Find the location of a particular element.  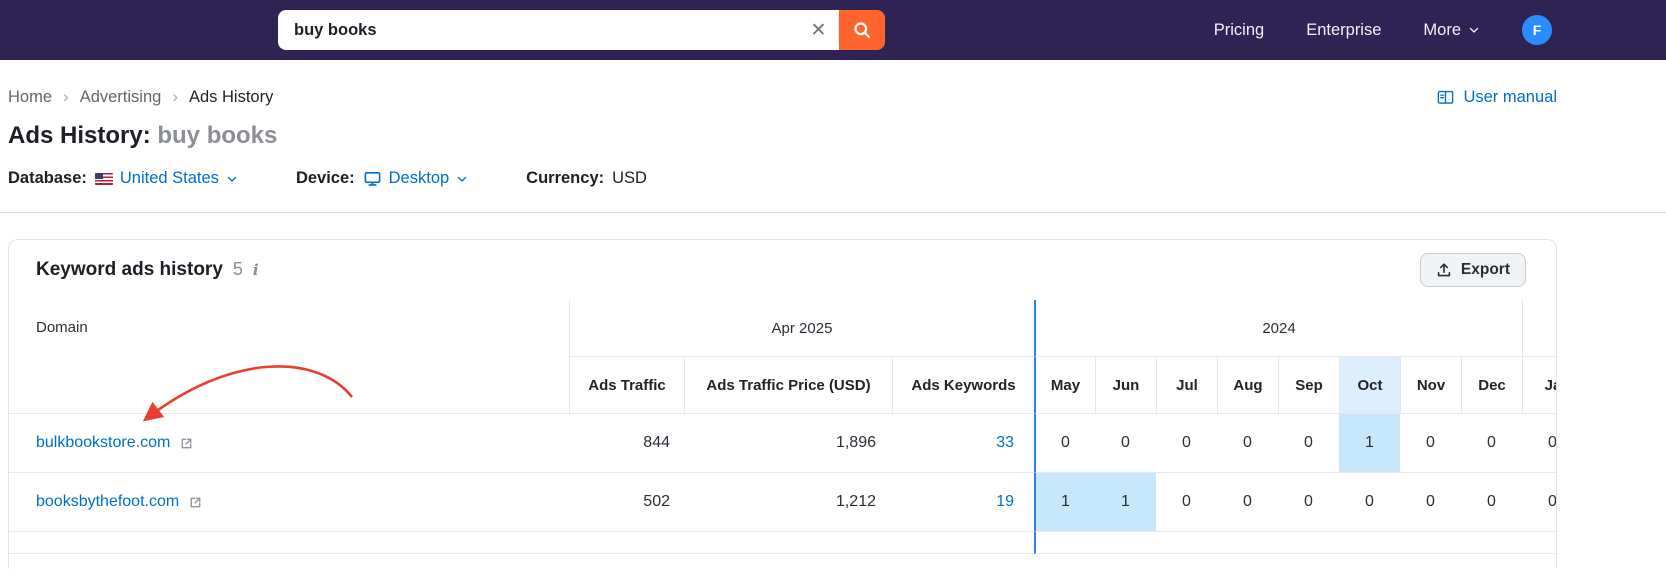

column-header-month: Jul is located at coordinates (1186, 385).